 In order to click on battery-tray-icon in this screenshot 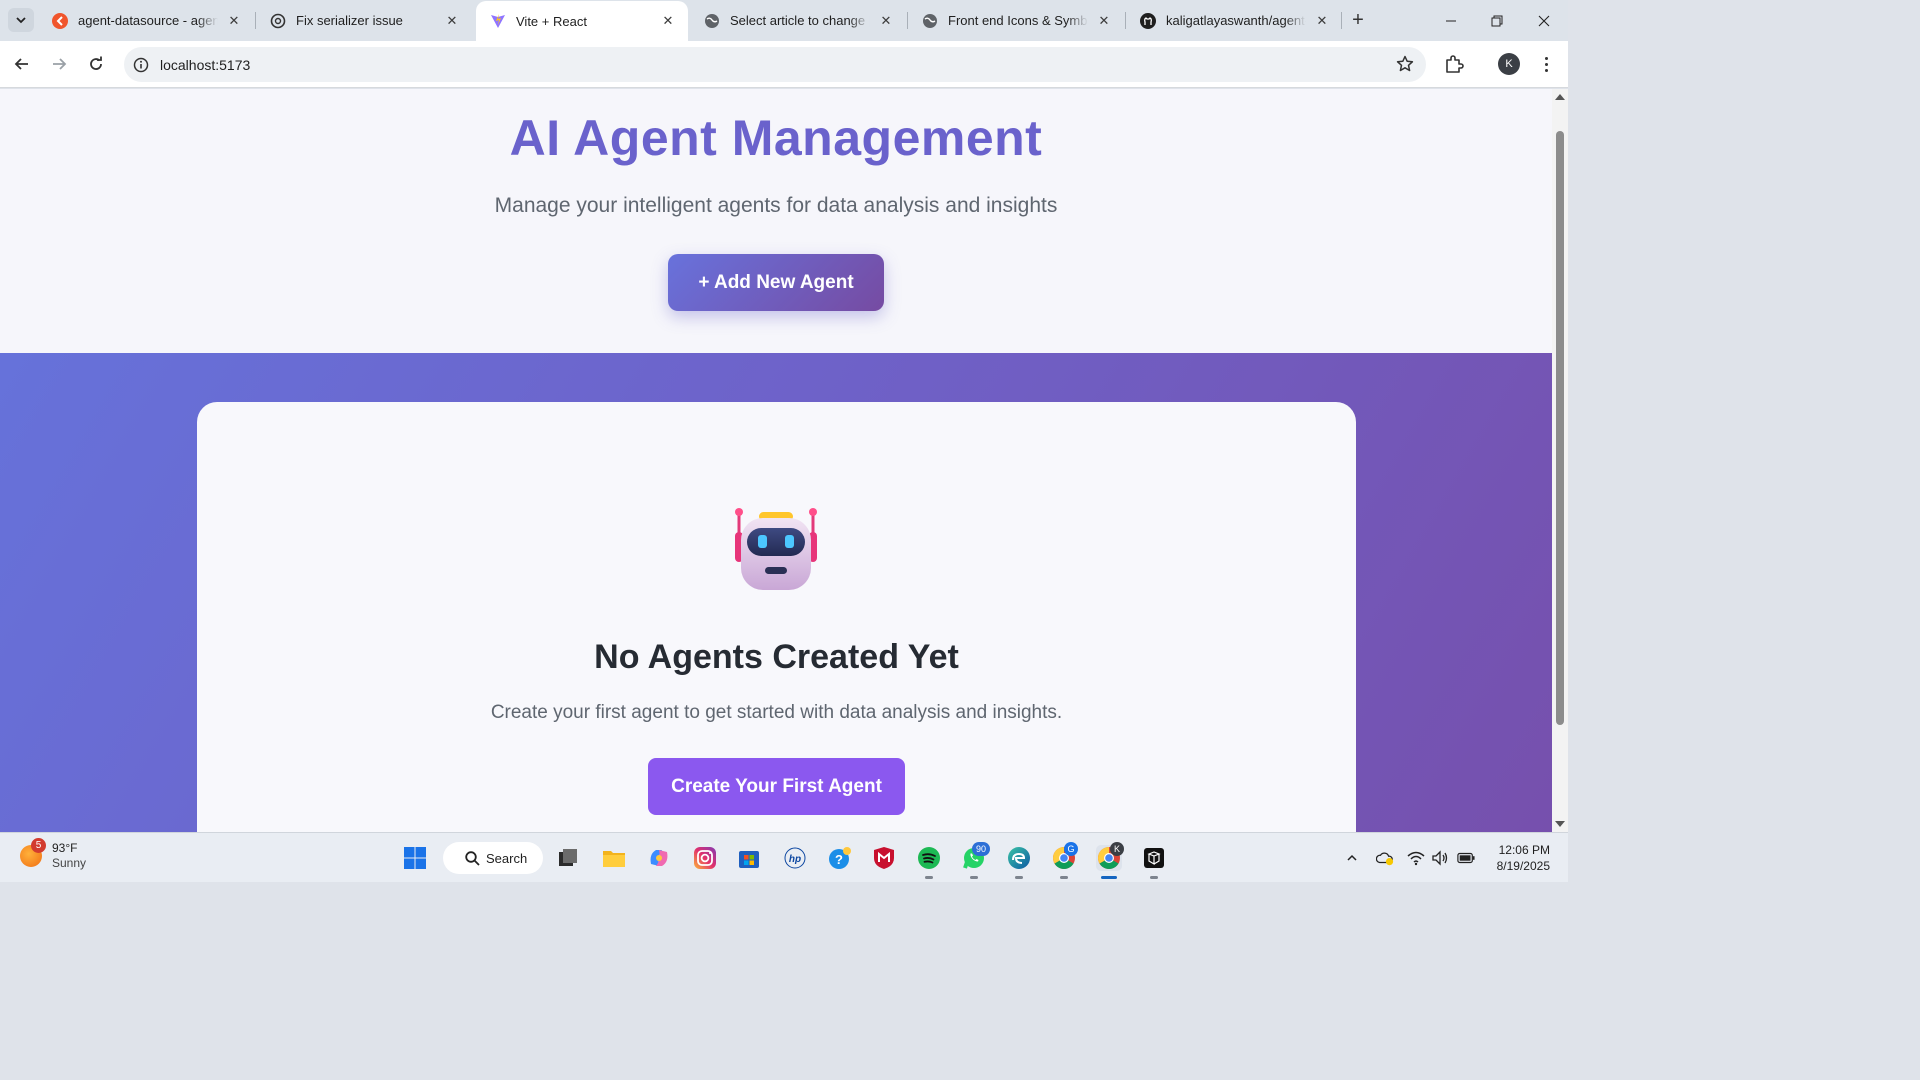, I will do `click(1466, 858)`.